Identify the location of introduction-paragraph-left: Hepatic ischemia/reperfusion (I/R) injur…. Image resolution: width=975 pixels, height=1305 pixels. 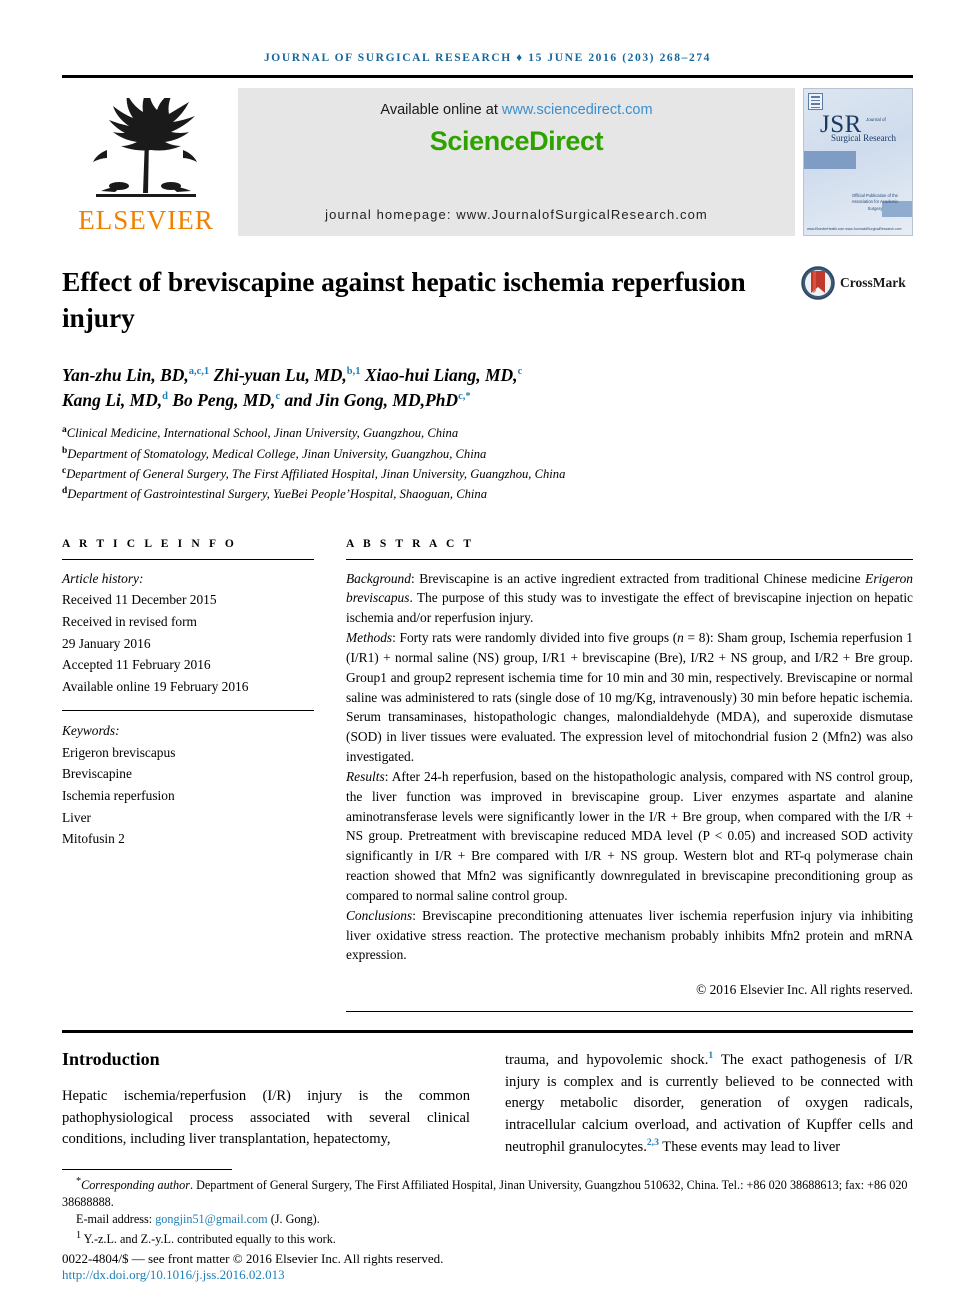
(266, 1118).